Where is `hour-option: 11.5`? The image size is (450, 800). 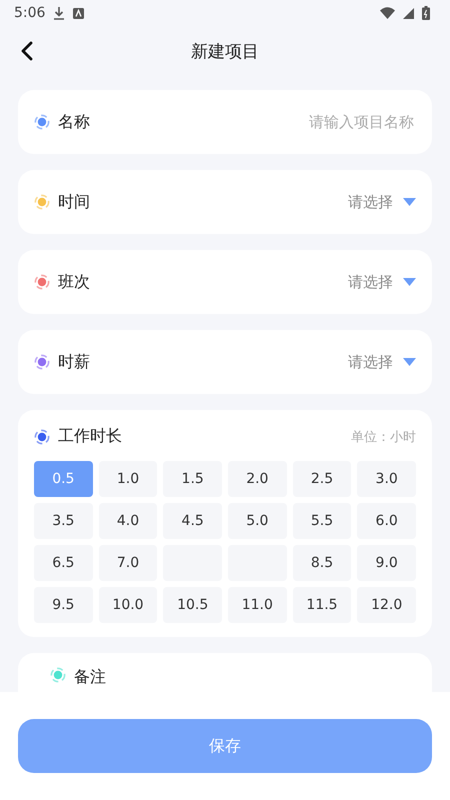
hour-option: 11.5 is located at coordinates (322, 605).